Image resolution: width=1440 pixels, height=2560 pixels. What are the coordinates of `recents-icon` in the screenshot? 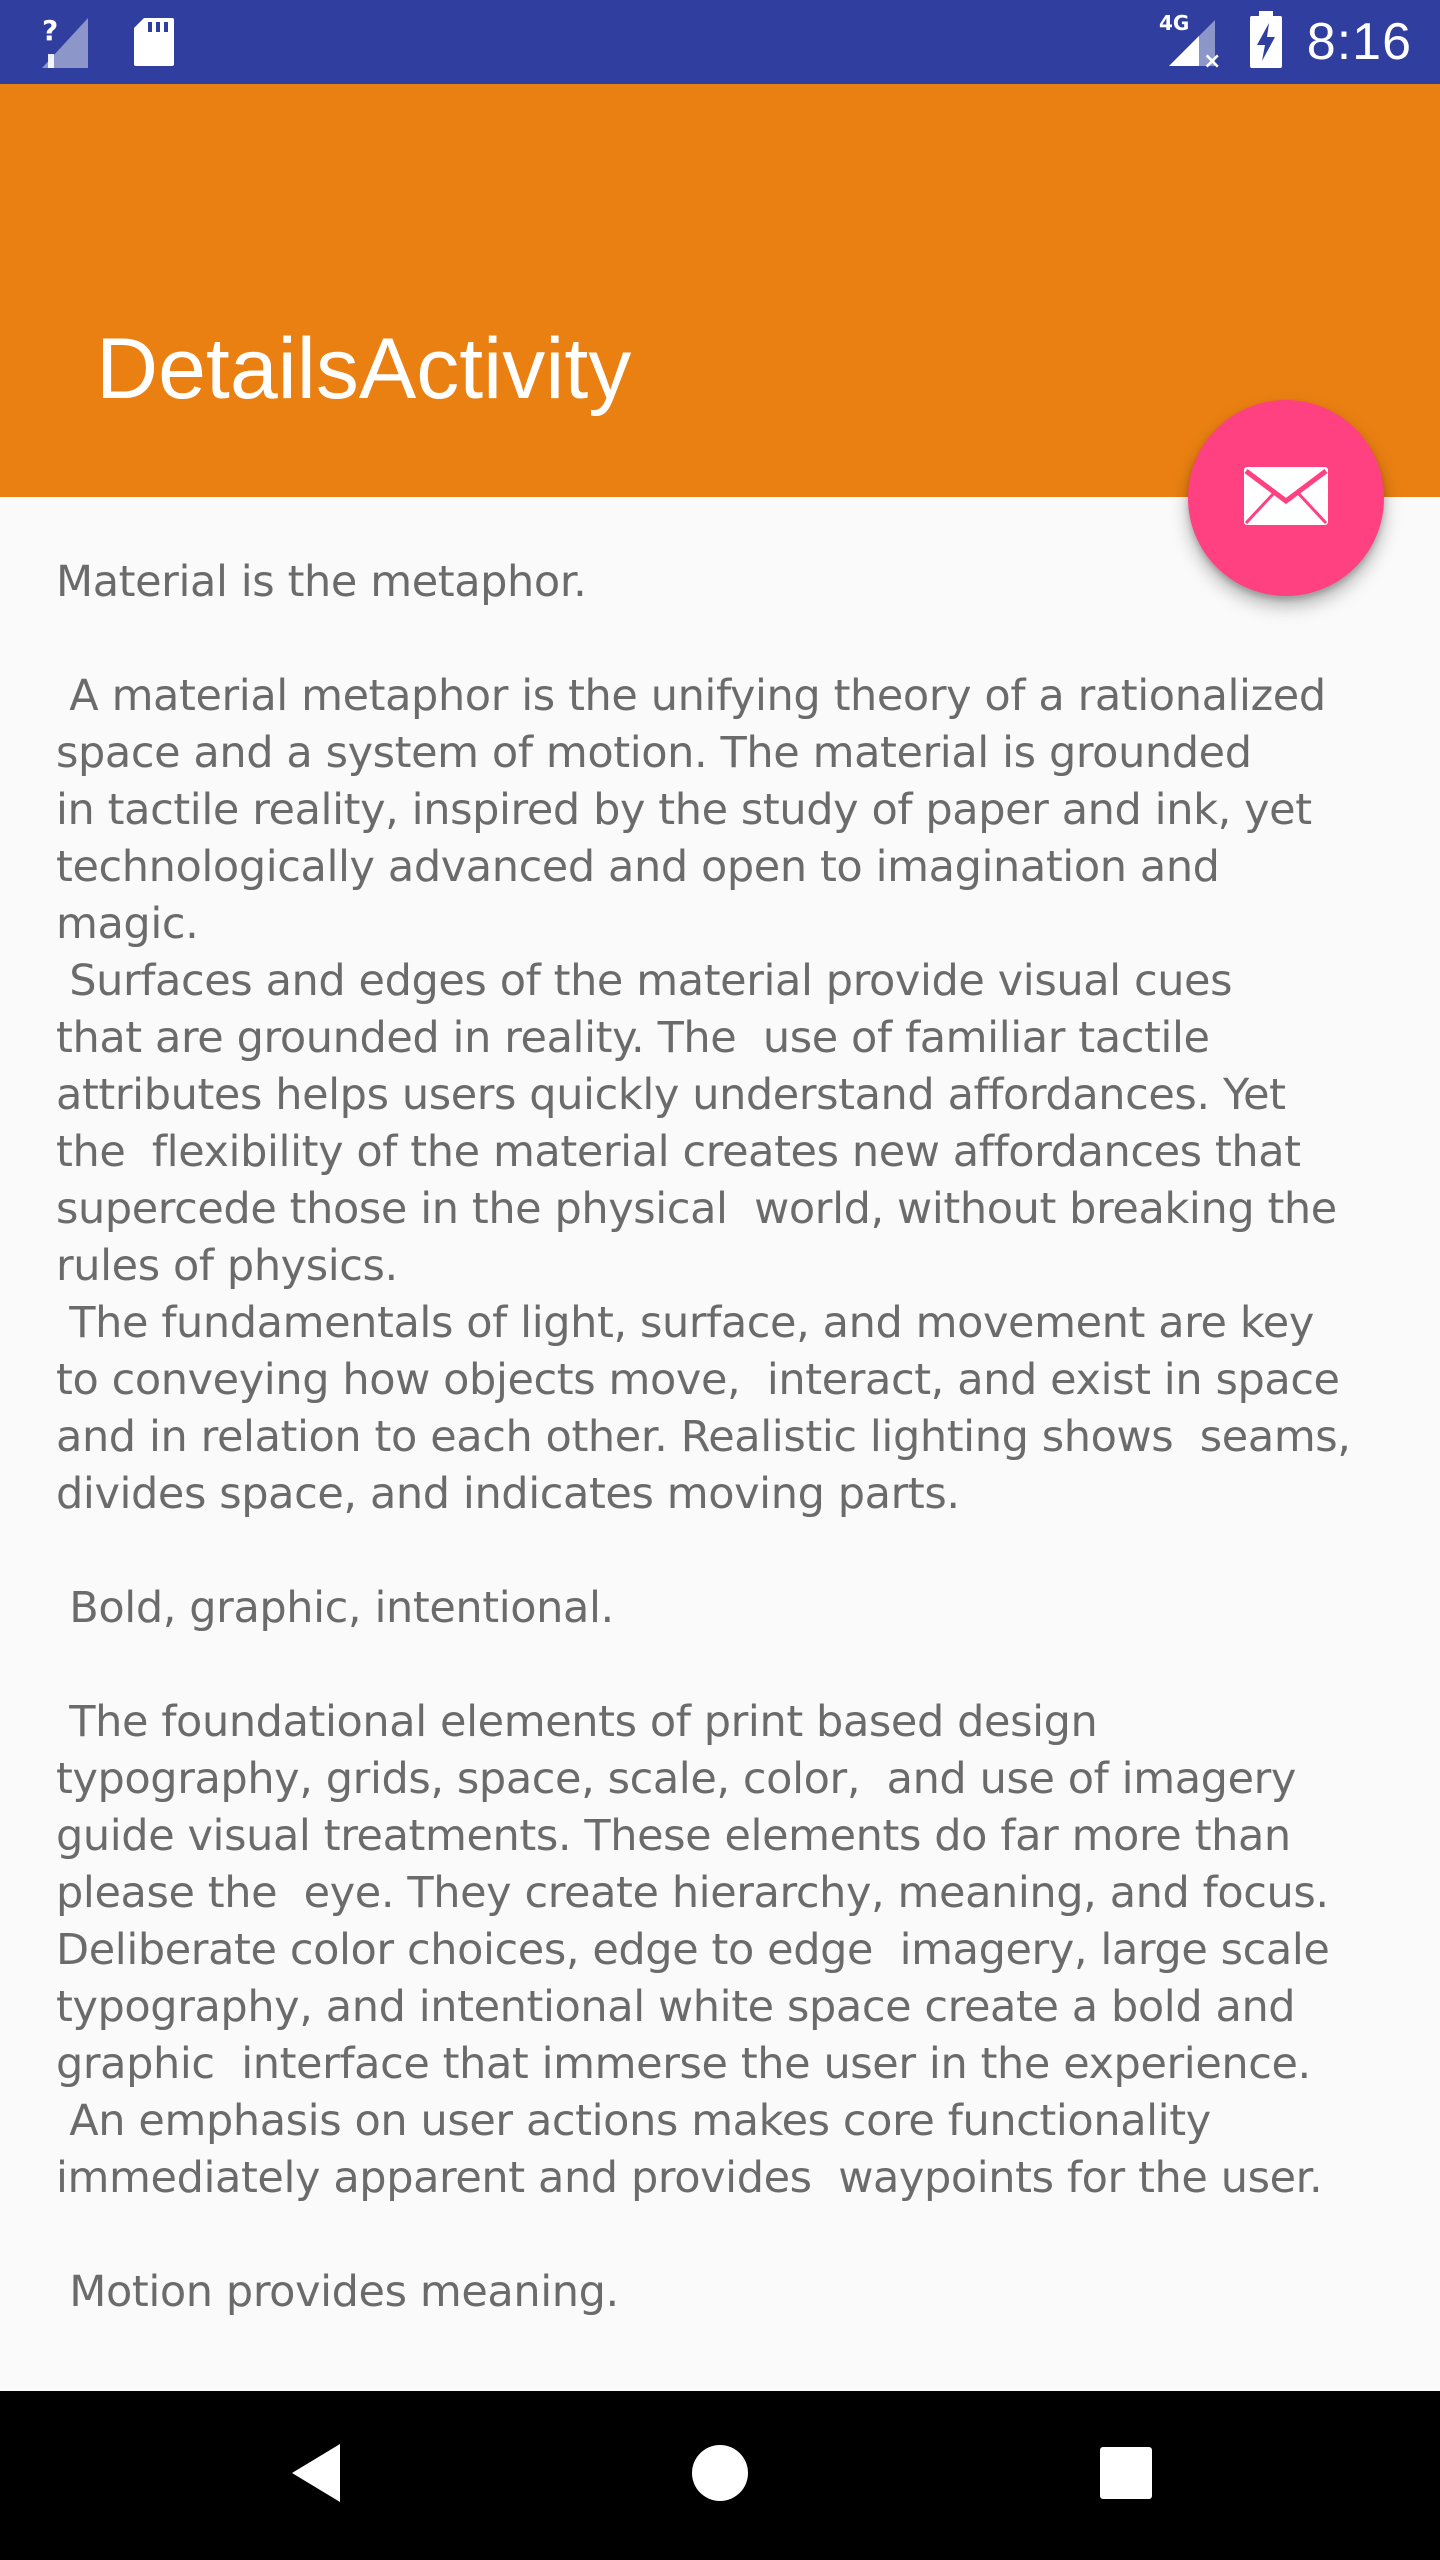 It's located at (1126, 2475).